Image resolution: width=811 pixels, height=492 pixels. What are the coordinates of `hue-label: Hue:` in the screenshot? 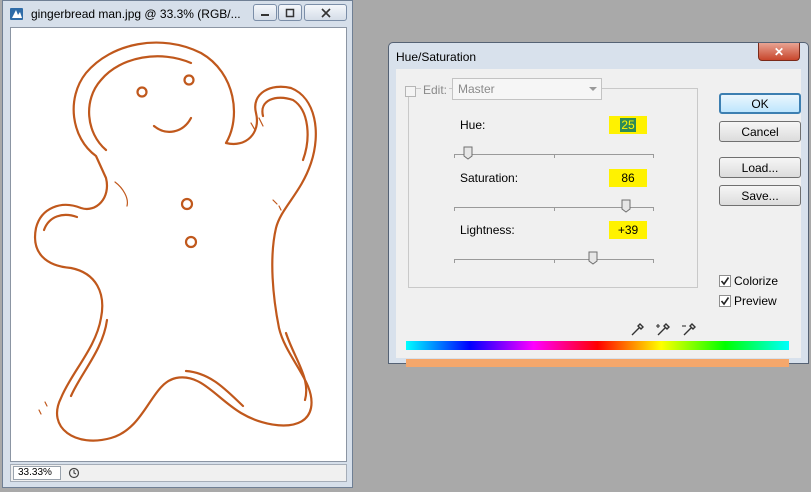 It's located at (473, 125).